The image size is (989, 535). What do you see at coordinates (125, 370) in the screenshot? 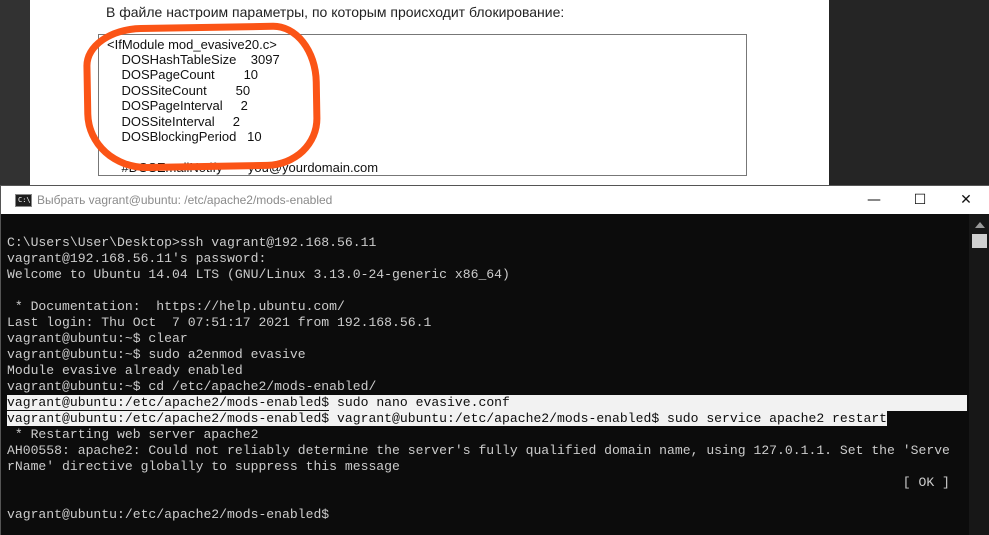
I see `terminal-line: Module evasive already enabled` at bounding box center [125, 370].